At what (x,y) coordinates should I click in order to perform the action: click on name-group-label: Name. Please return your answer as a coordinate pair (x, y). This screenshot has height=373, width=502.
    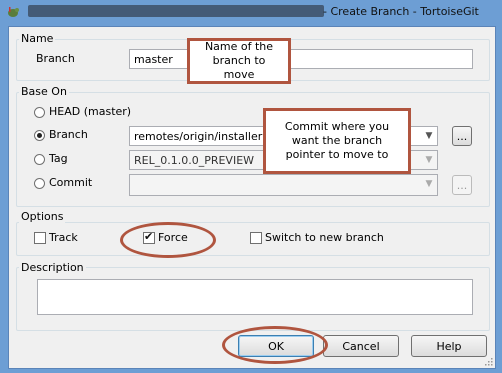
    Looking at the image, I should click on (37, 38).